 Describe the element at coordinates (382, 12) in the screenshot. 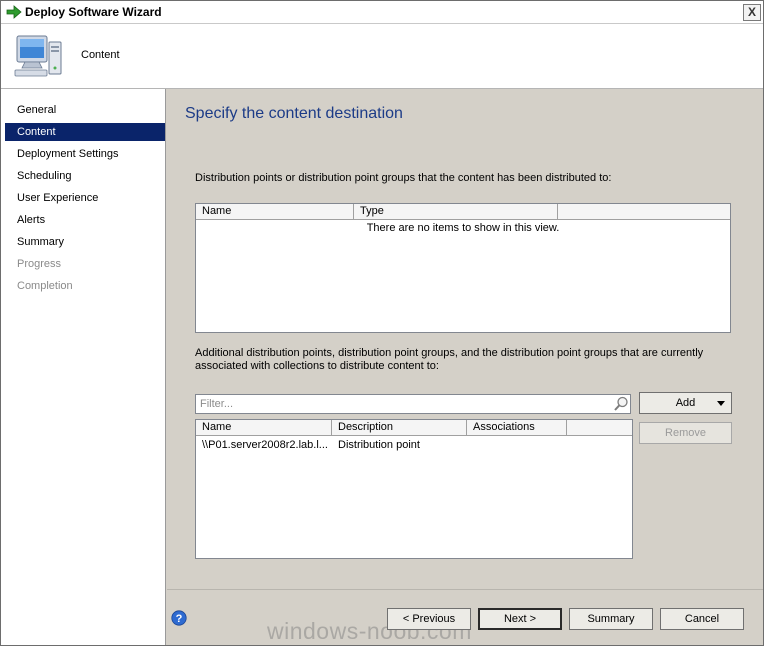

I see `title-bar: Deploy Software Wizard X` at that location.